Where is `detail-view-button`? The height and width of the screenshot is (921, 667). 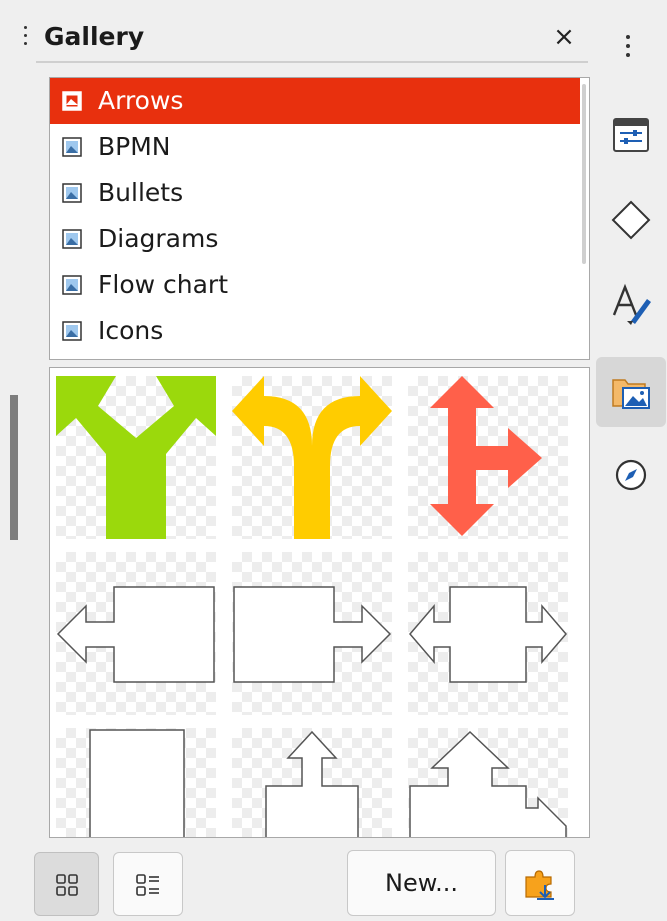 detail-view-button is located at coordinates (148, 884).